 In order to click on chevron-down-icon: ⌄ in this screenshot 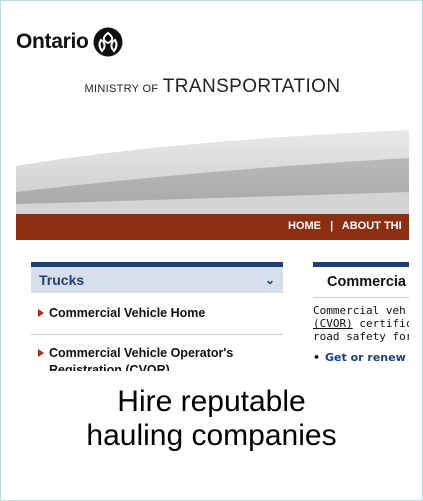, I will do `click(270, 280)`.